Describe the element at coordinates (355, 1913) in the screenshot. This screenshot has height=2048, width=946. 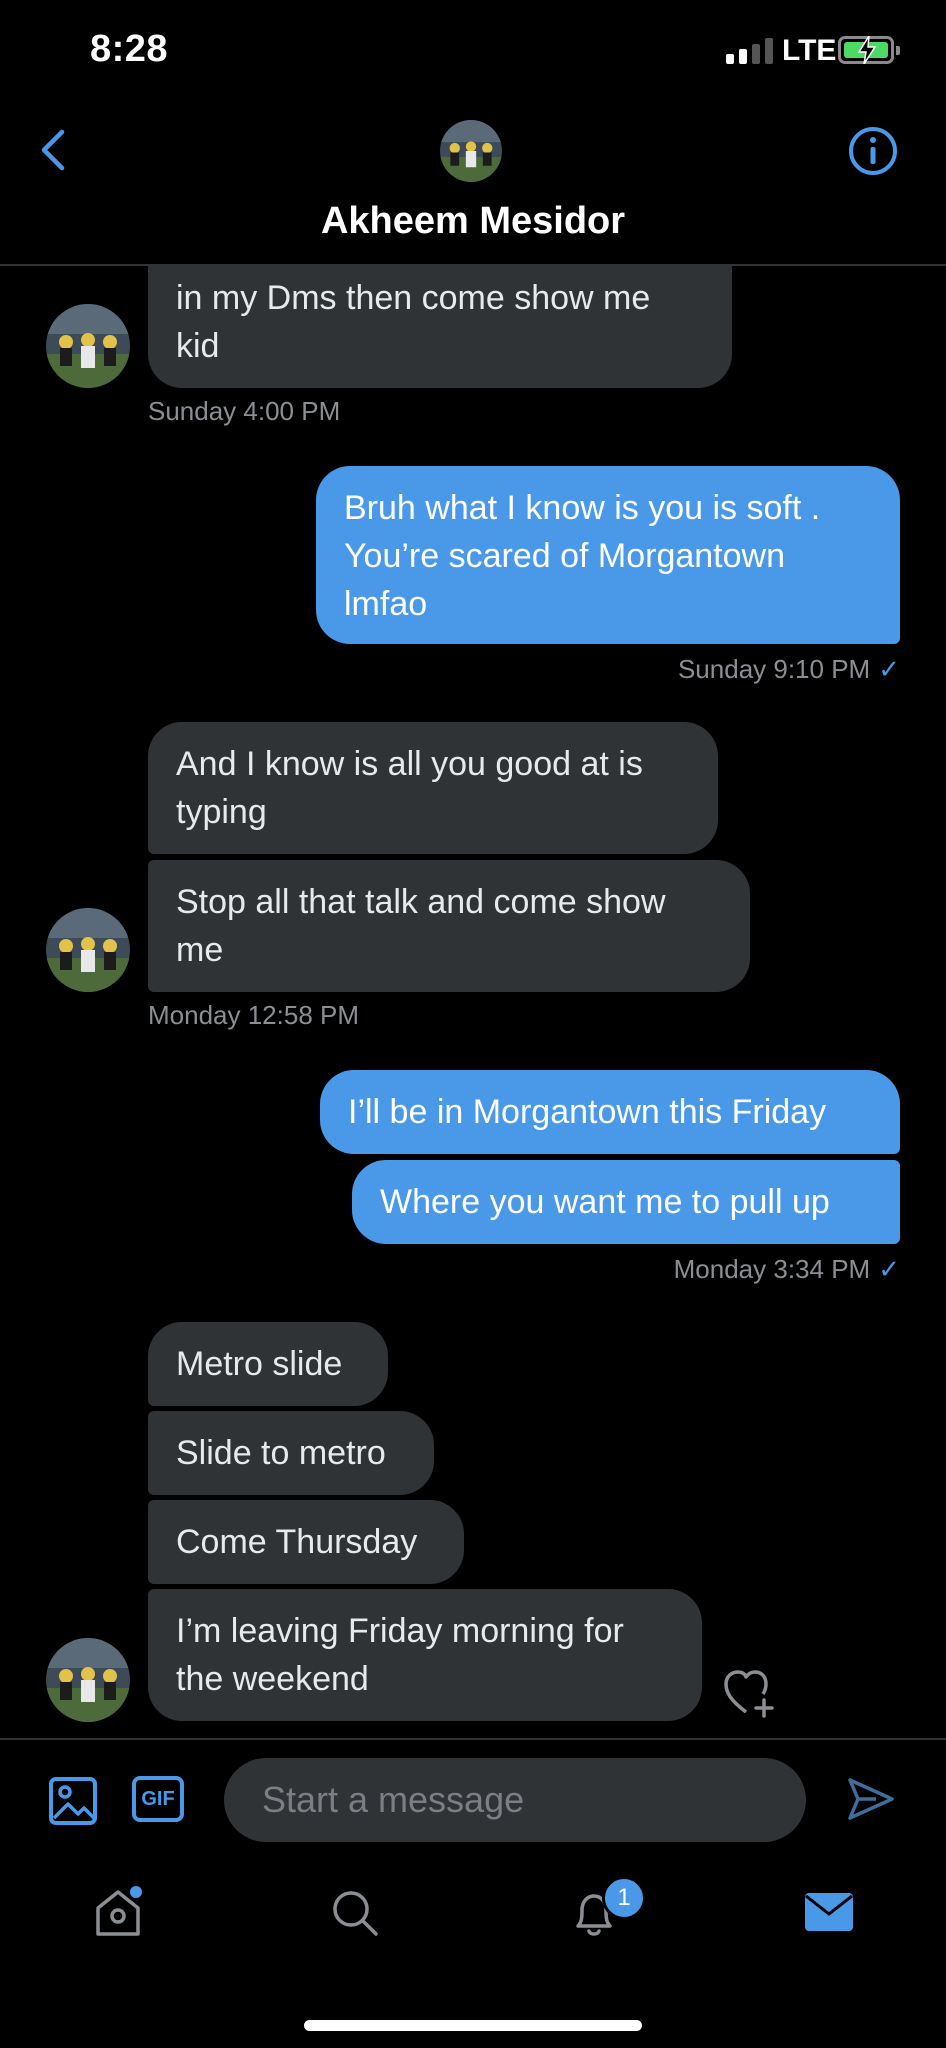
I see `search-icon` at that location.